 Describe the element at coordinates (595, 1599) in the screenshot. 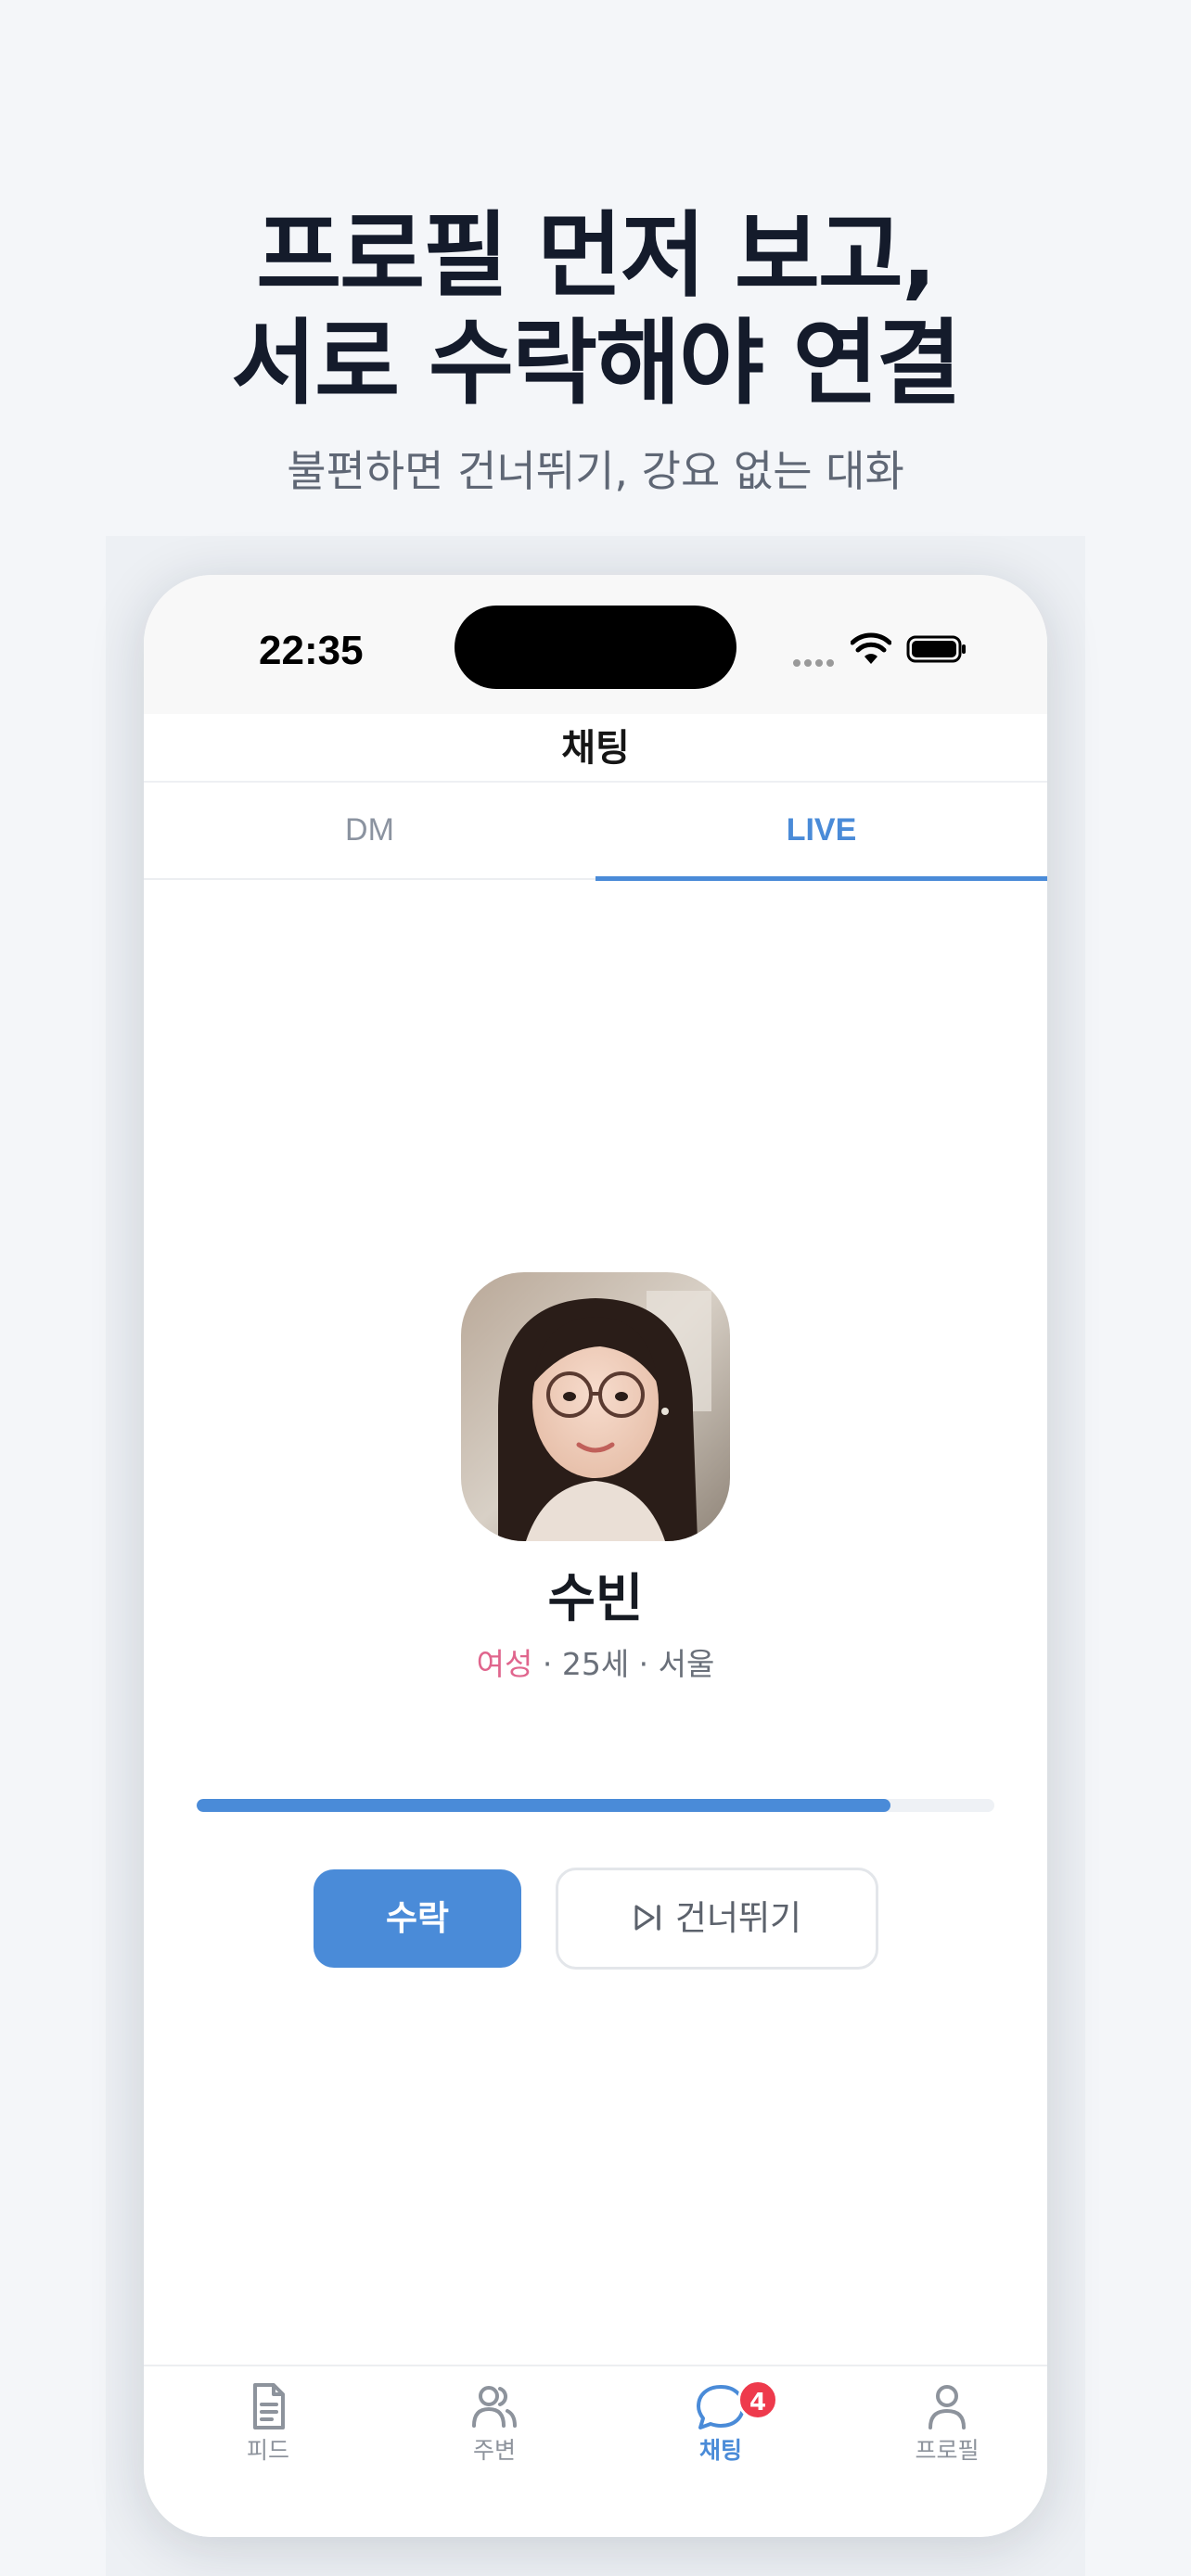

I see `profile-name: 수빈` at that location.